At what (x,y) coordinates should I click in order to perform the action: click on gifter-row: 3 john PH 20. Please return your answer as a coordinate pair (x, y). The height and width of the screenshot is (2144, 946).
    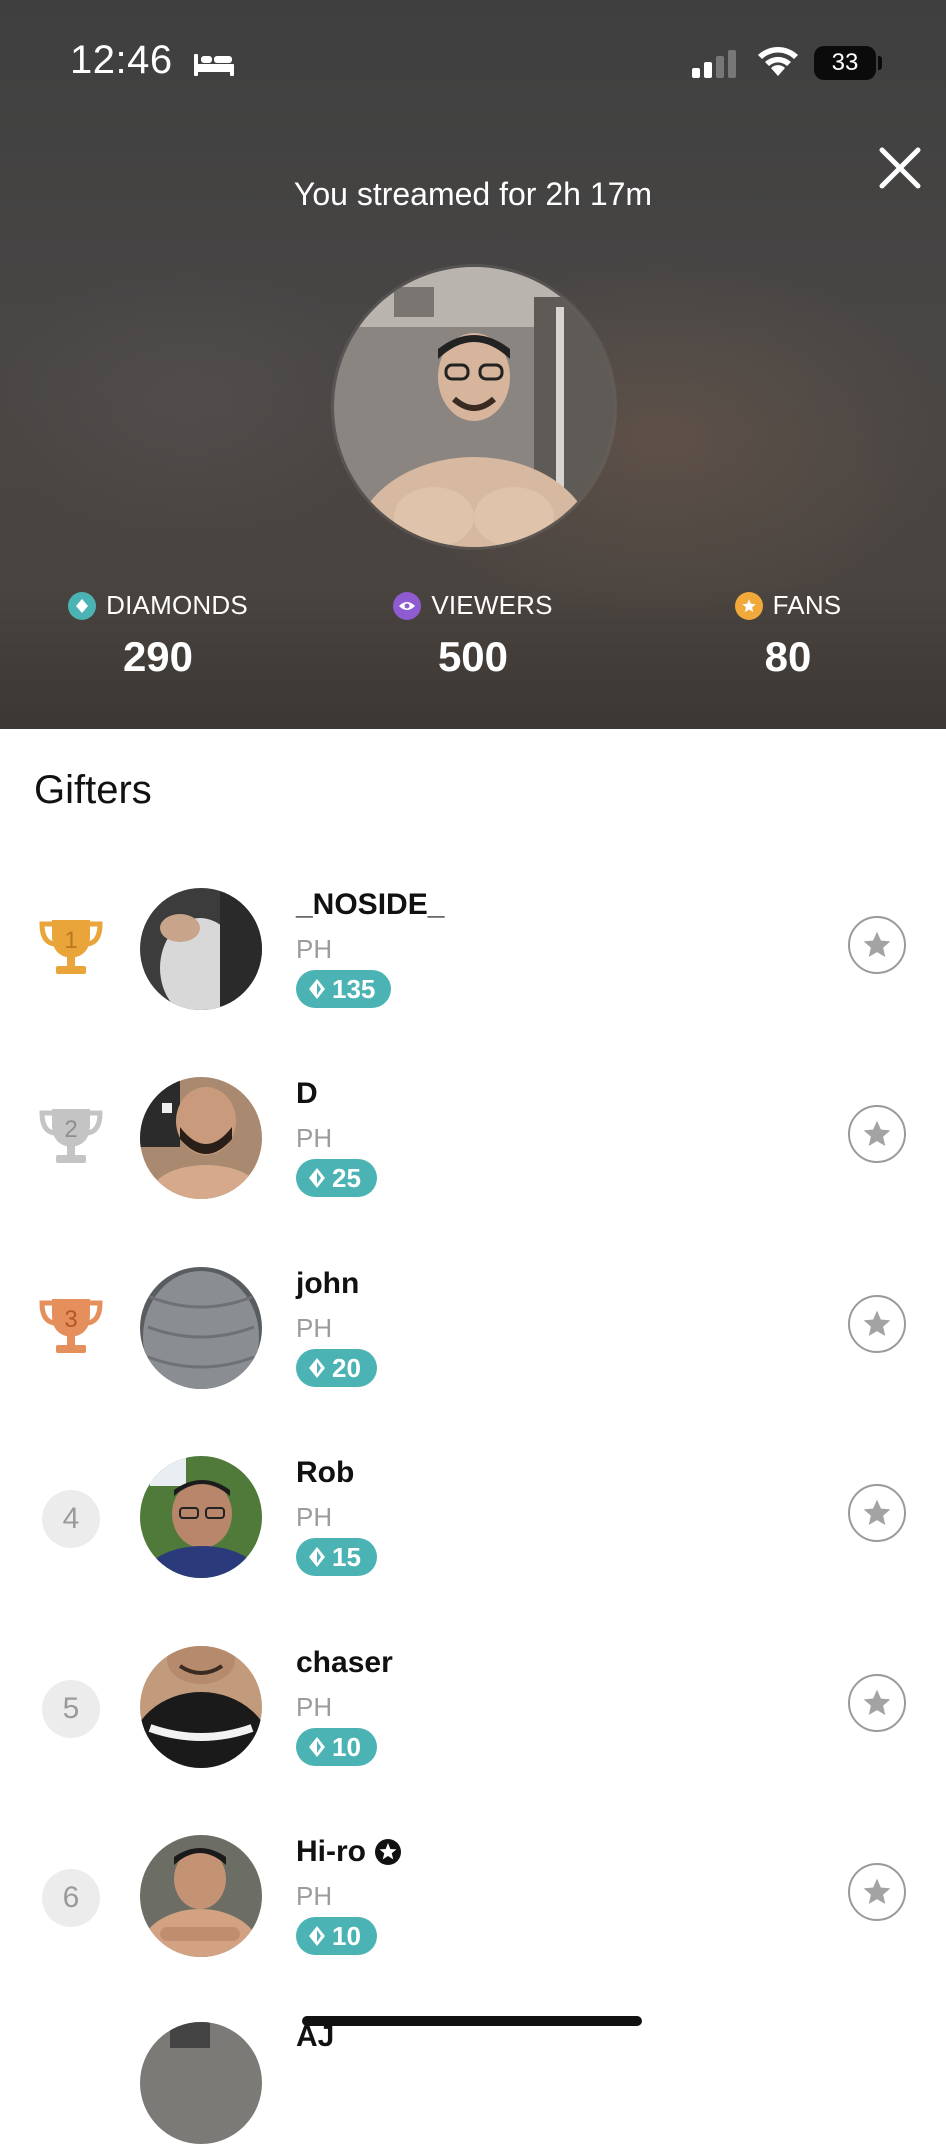
    Looking at the image, I should click on (473, 1345).